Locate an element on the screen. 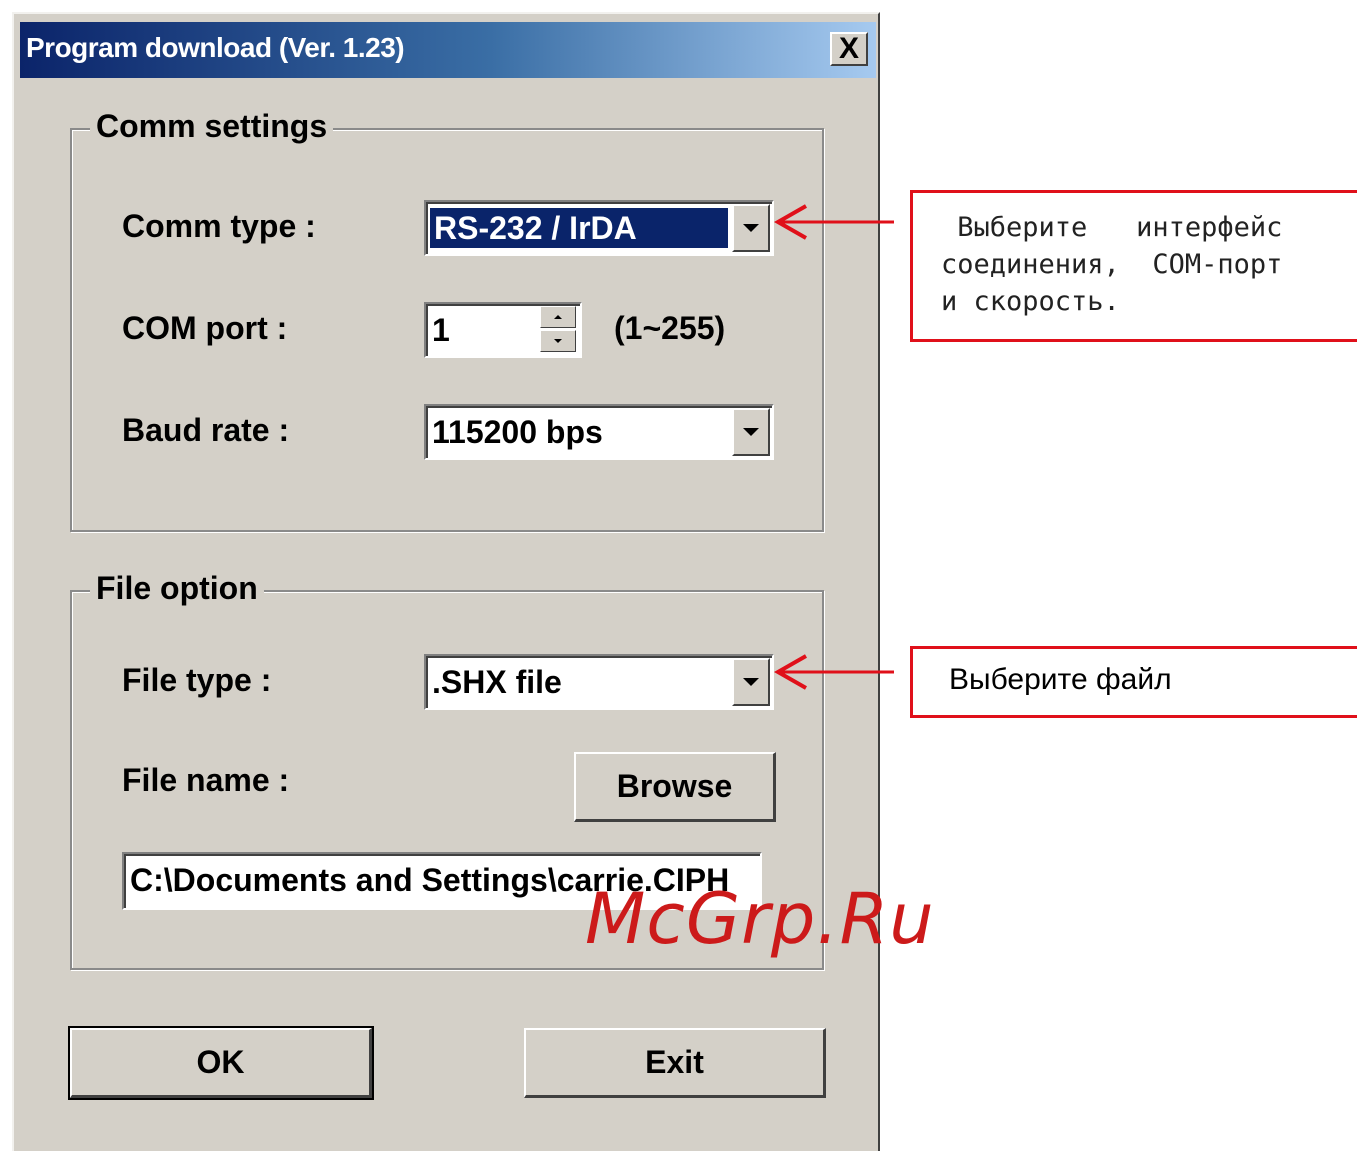  baud-rate-dropdown-button is located at coordinates (751, 432).